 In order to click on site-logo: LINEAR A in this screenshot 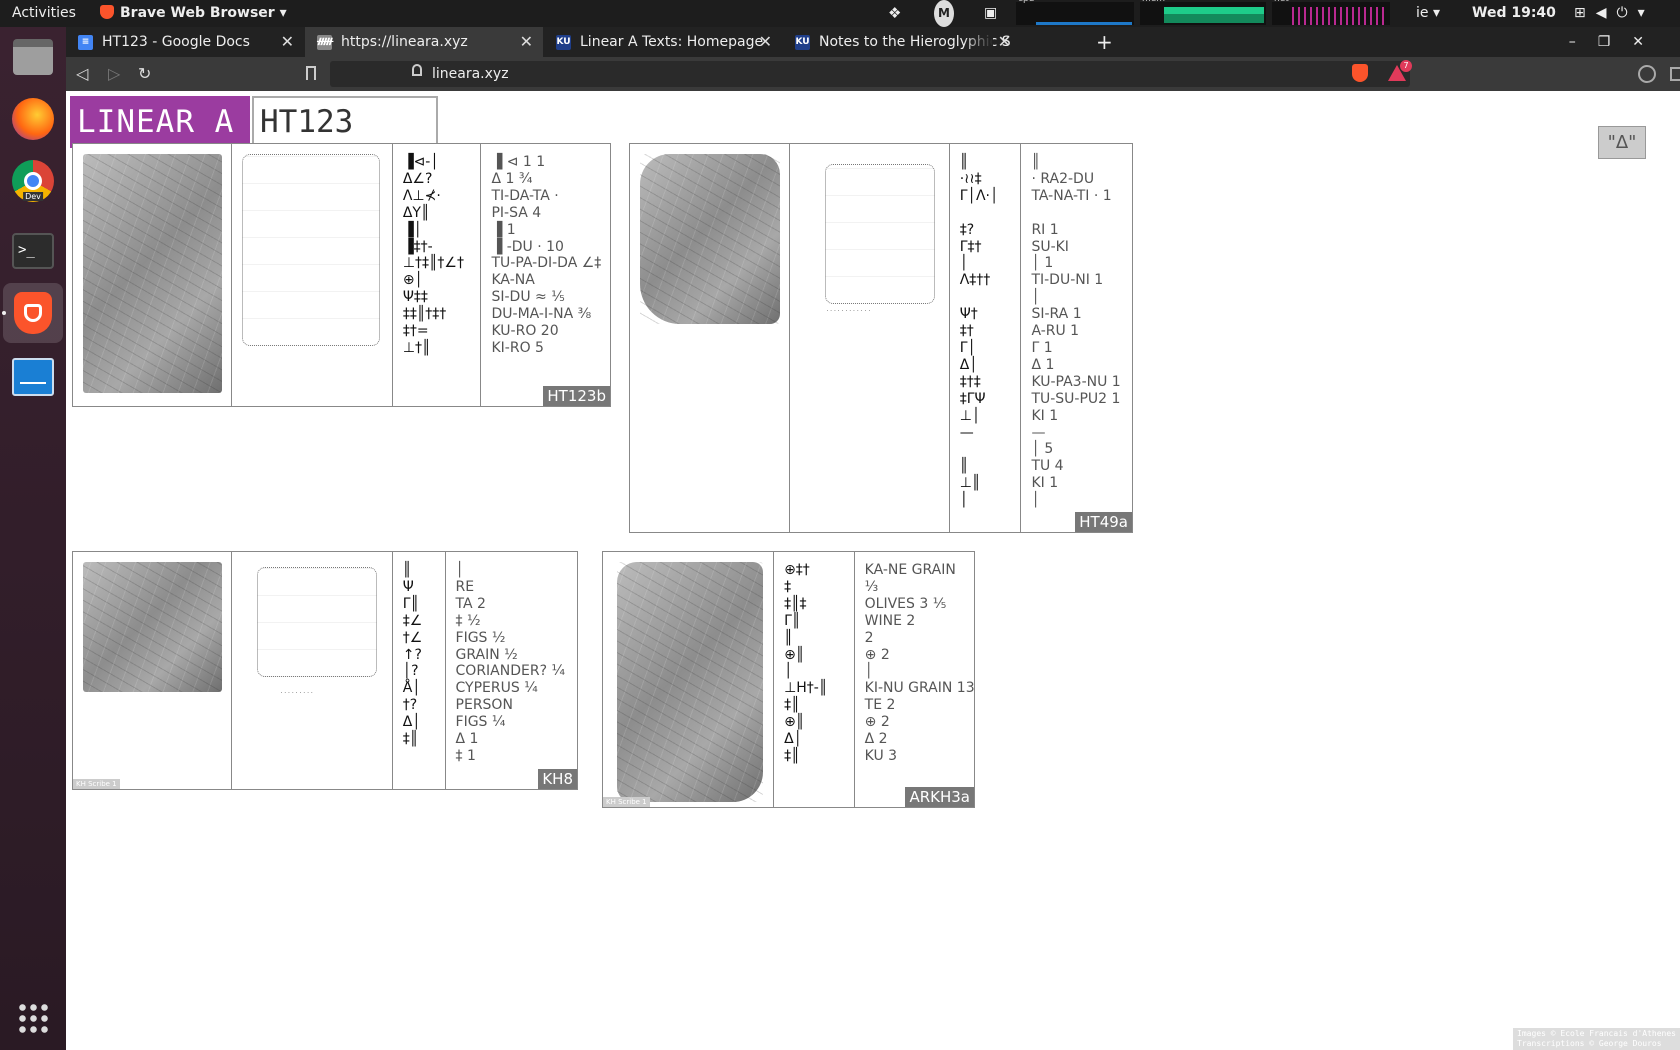, I will do `click(160, 122)`.